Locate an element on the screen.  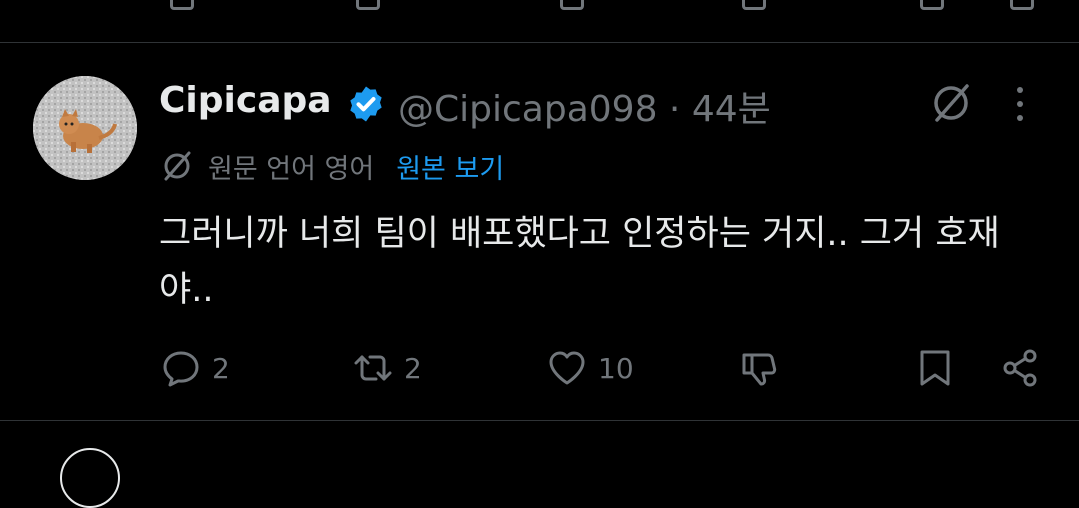
reply-icon is located at coordinates (181, 369).